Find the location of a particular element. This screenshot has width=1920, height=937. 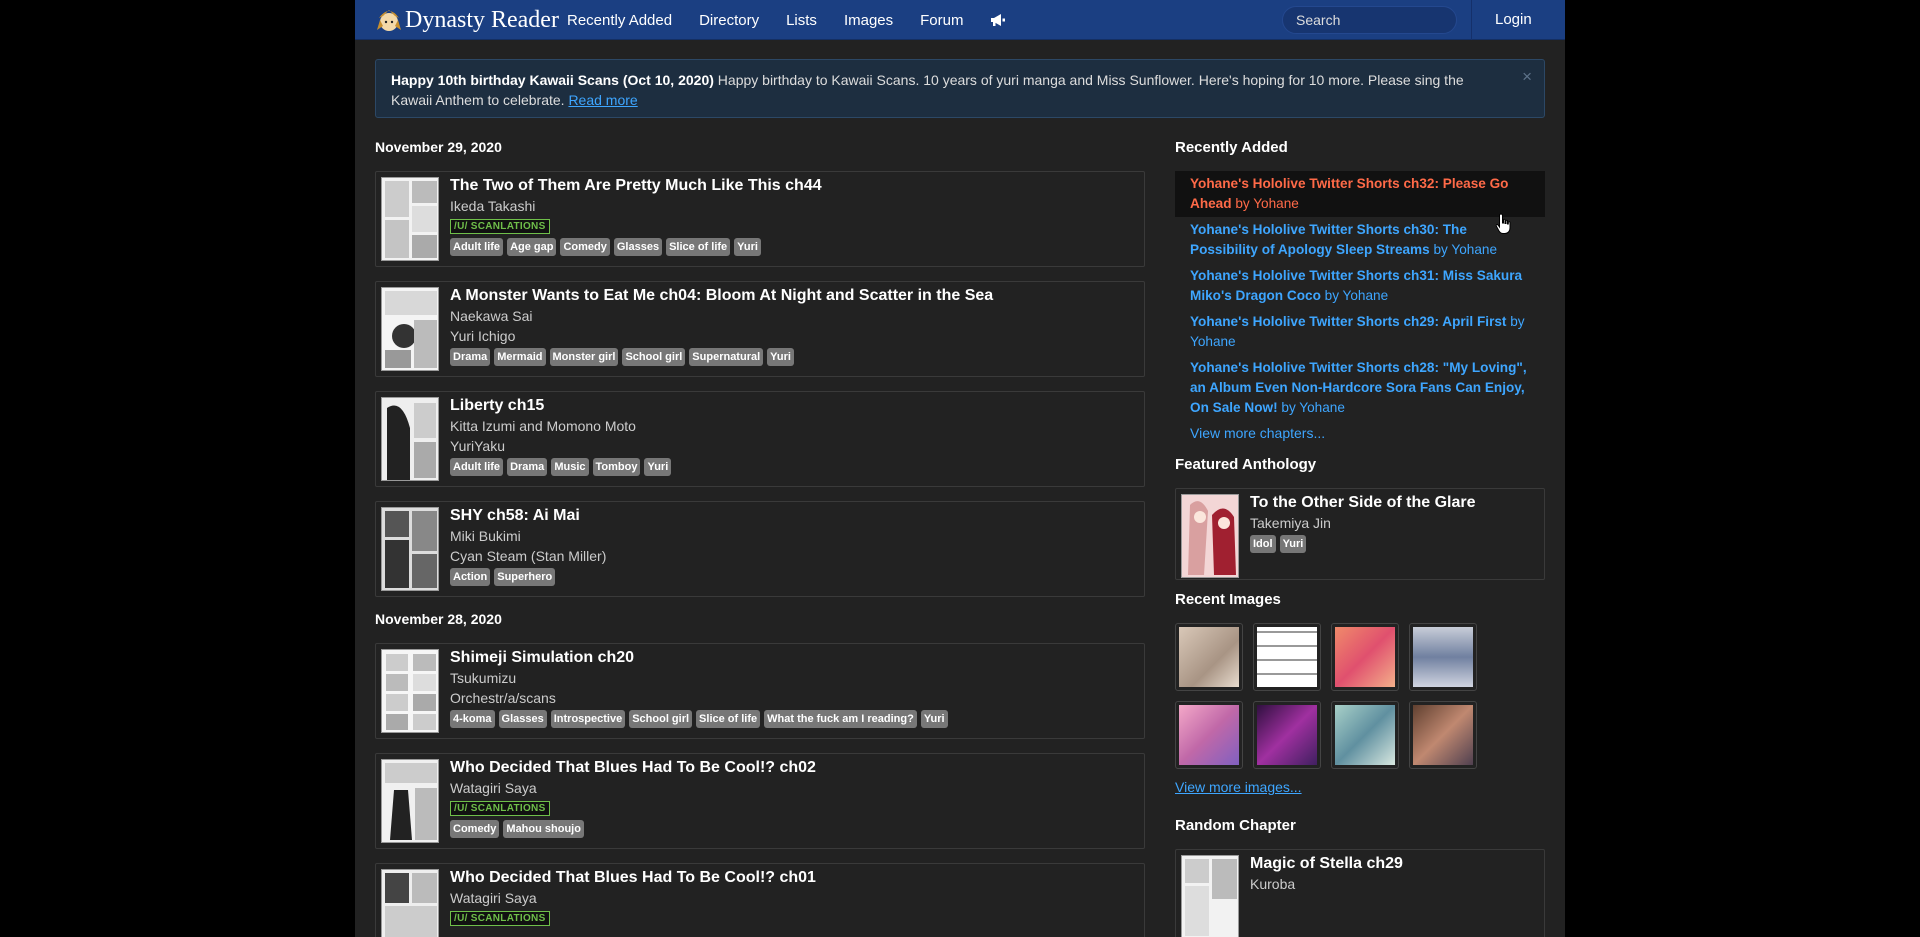

chapter-author: Naekawa Sai is located at coordinates (795, 316).